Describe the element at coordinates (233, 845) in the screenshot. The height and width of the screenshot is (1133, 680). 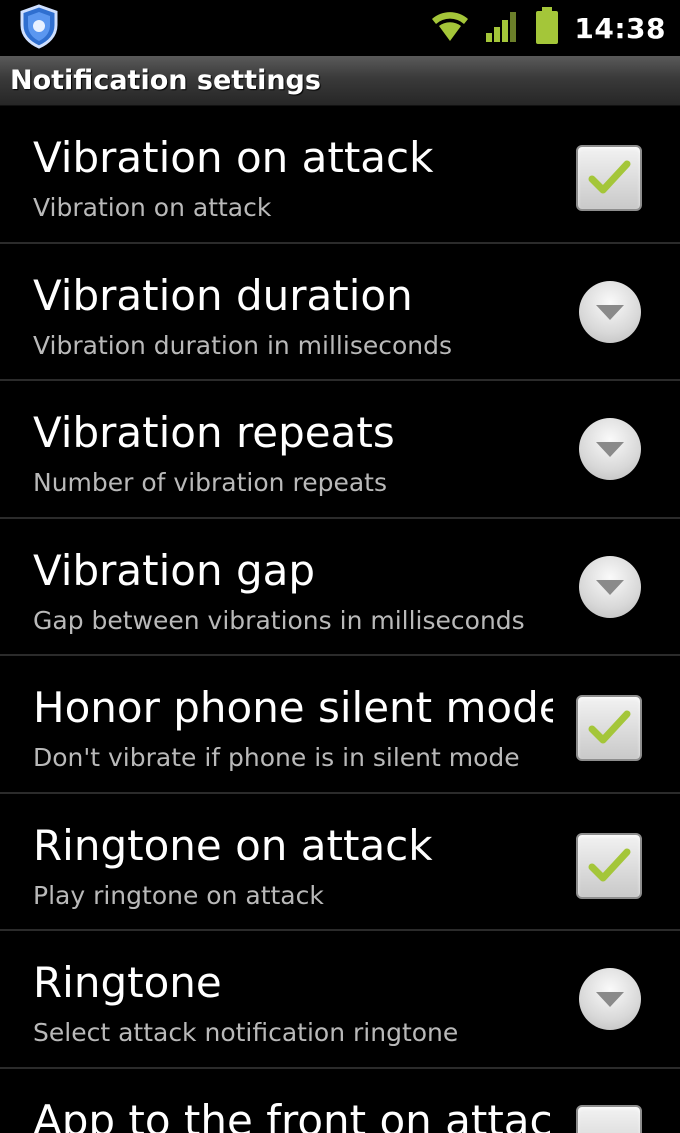
I see `pref-title: Ringtone on attack` at that location.